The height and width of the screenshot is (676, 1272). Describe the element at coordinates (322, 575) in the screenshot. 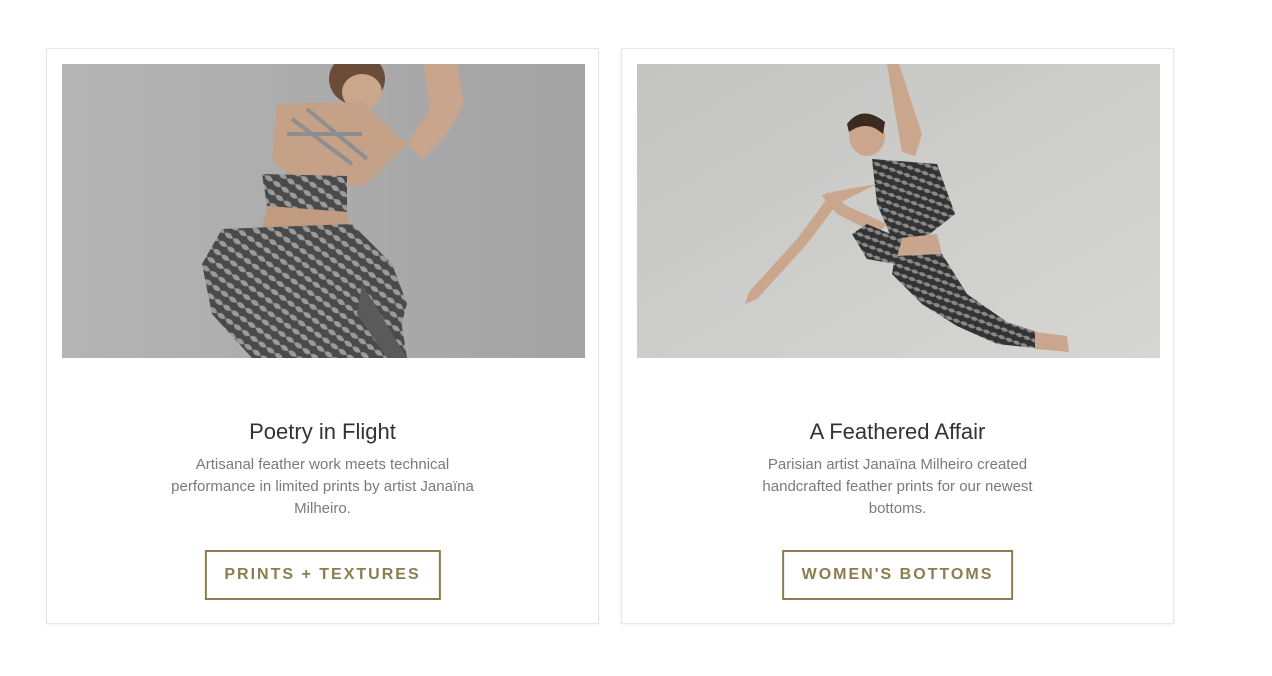

I see `prints-textures-button: PRINTS + TEXTURES` at that location.